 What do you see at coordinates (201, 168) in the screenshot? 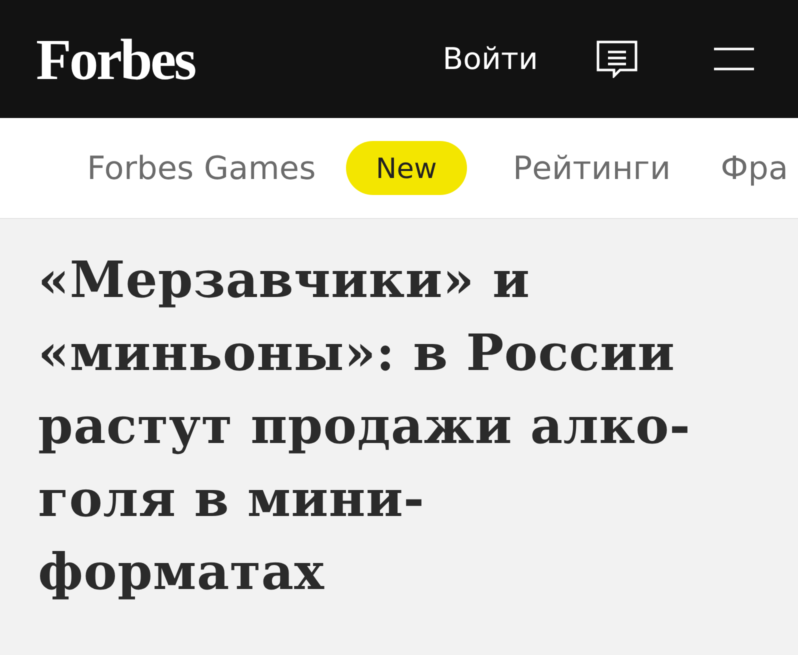
I see `nav-link: Forbes Games` at bounding box center [201, 168].